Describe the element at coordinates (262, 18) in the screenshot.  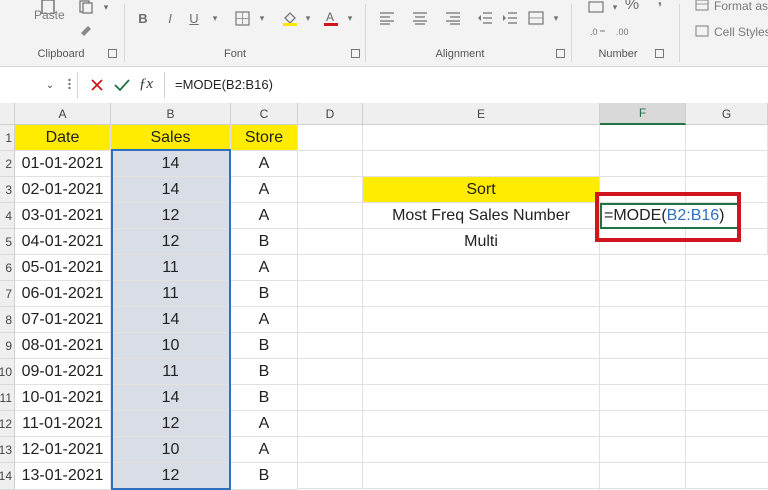
I see `borders-dropdown-icon: ▾` at that location.